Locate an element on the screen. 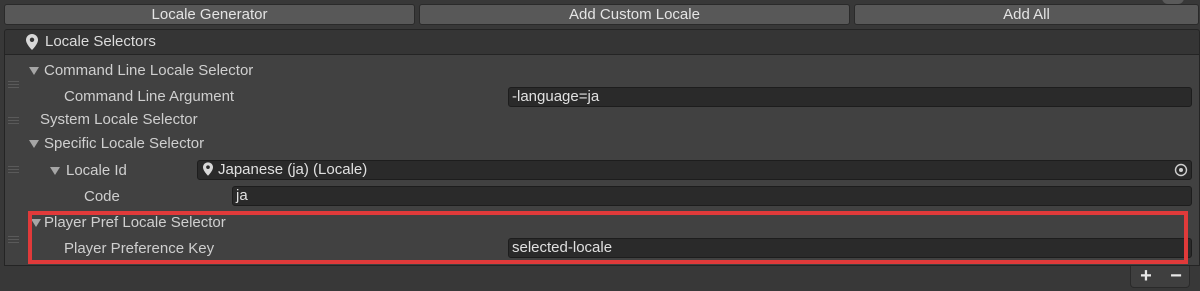 The height and width of the screenshot is (291, 1200). object-picker-icon is located at coordinates (1181, 170).